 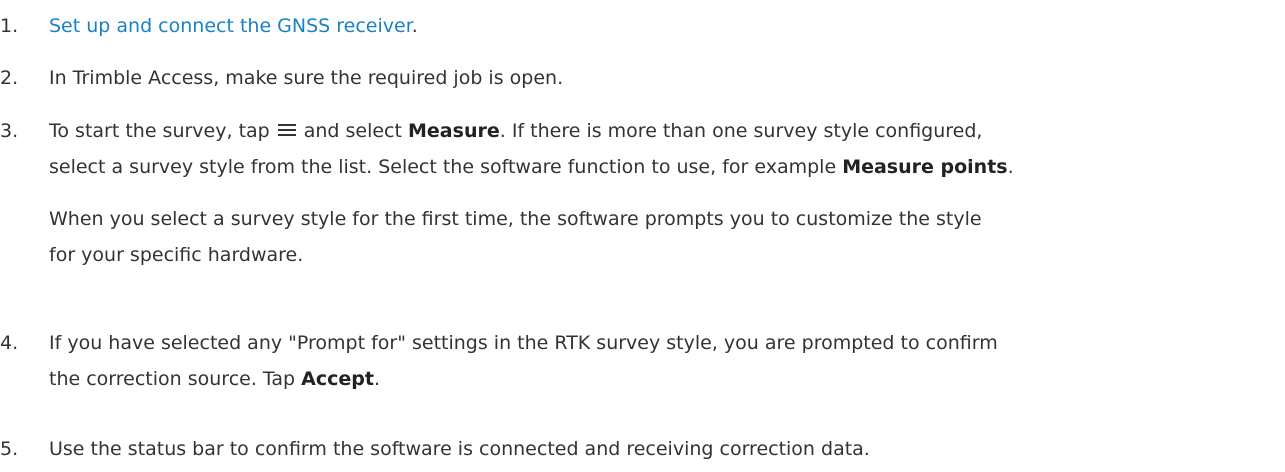 What do you see at coordinates (9, 131) in the screenshot?
I see `step-number: 3.` at bounding box center [9, 131].